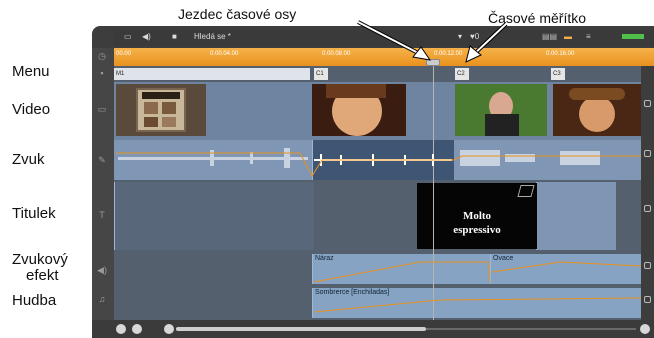  Describe the element at coordinates (433, 192) in the screenshot. I see `playhead-line` at that location.